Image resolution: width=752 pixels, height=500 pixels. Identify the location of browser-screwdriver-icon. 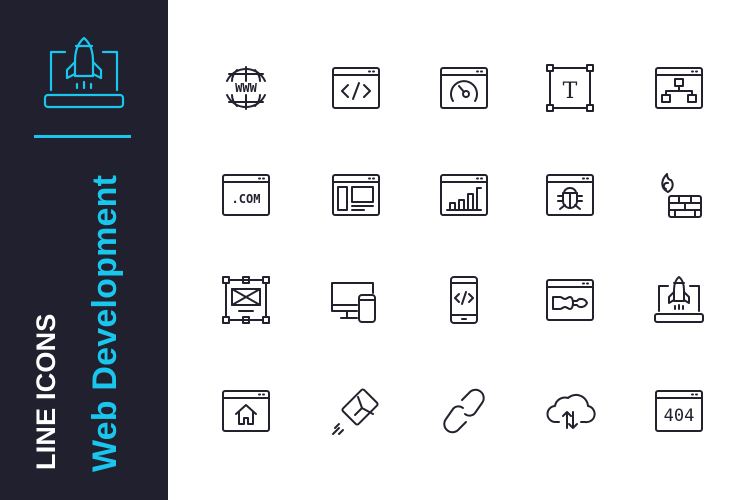
(570, 300).